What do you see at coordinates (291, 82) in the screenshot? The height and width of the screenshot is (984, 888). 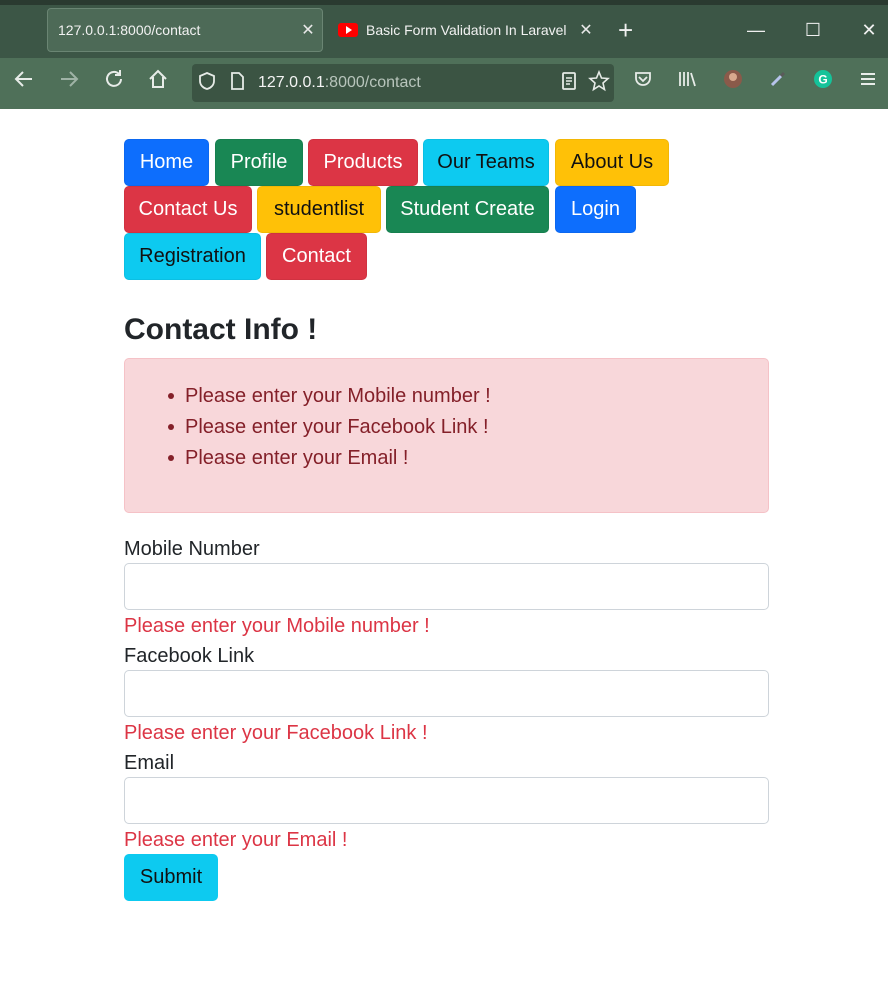 I see `url-host: 127.0.0.1` at bounding box center [291, 82].